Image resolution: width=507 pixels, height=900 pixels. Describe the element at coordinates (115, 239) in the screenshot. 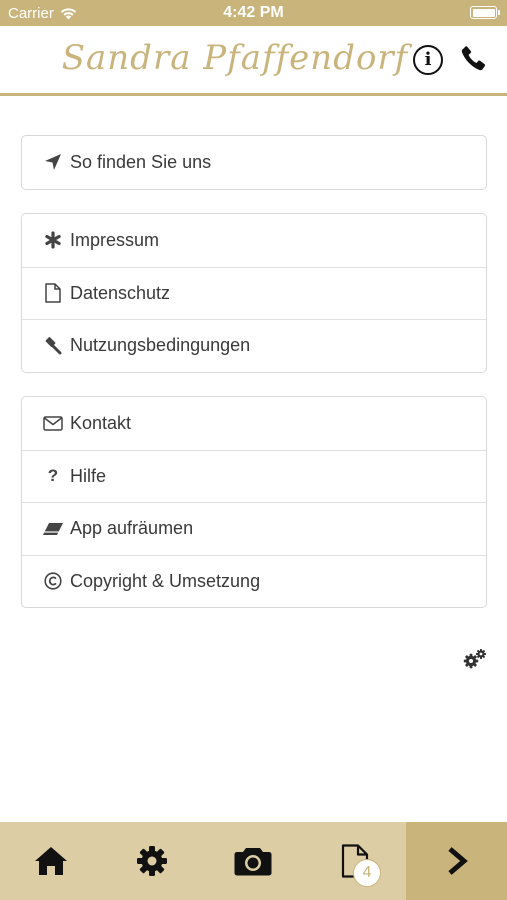

I see `menu-item-label: Impressum` at that location.